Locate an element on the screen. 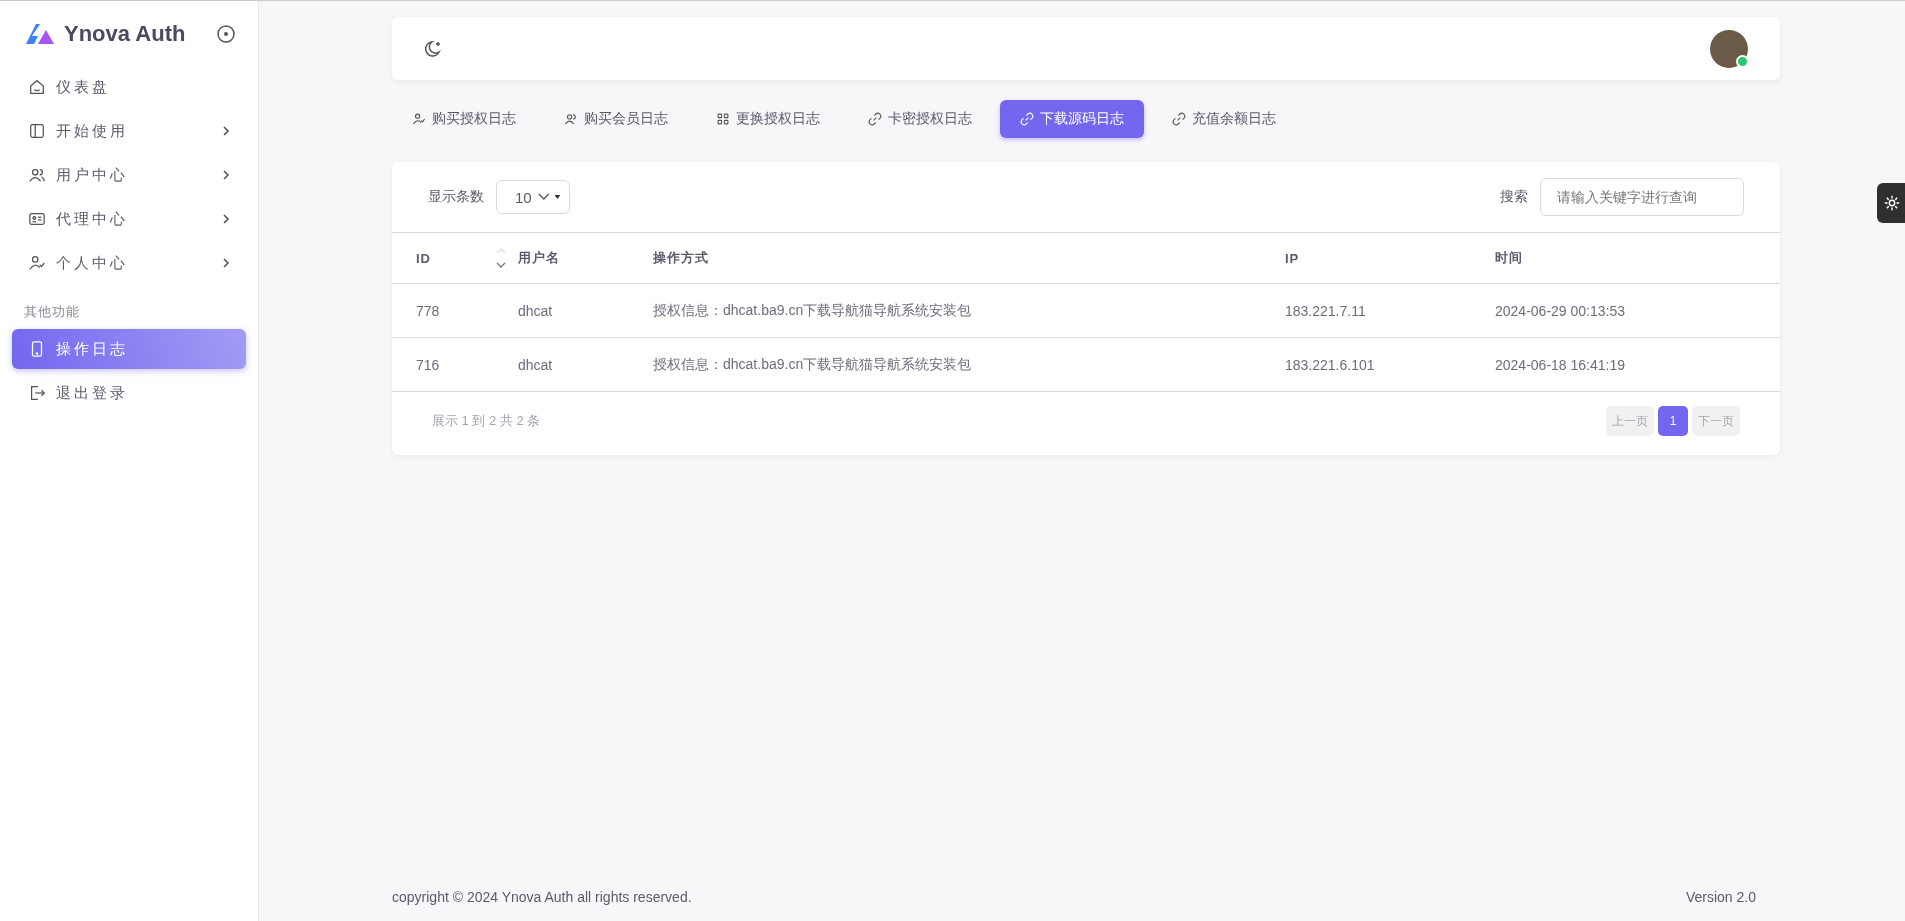 Image resolution: width=1905 pixels, height=921 pixels. page-button: 1 is located at coordinates (1673, 421).